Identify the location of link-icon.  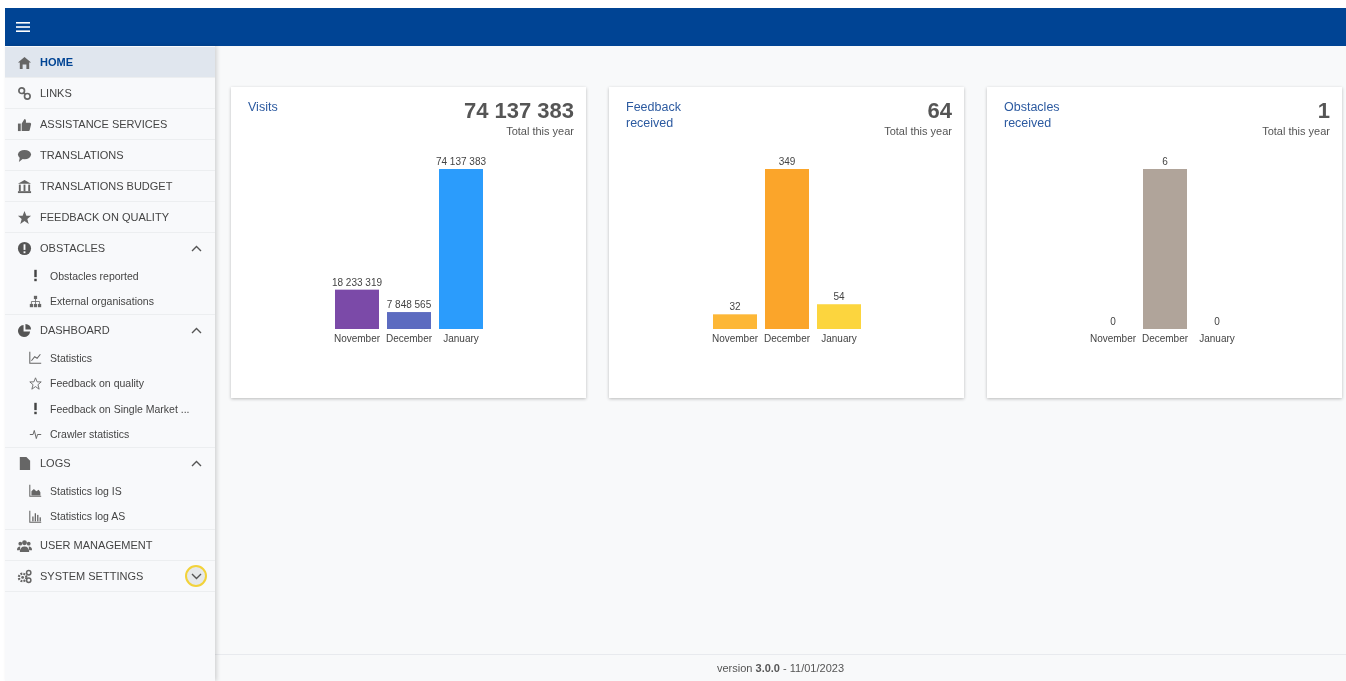
(24, 93).